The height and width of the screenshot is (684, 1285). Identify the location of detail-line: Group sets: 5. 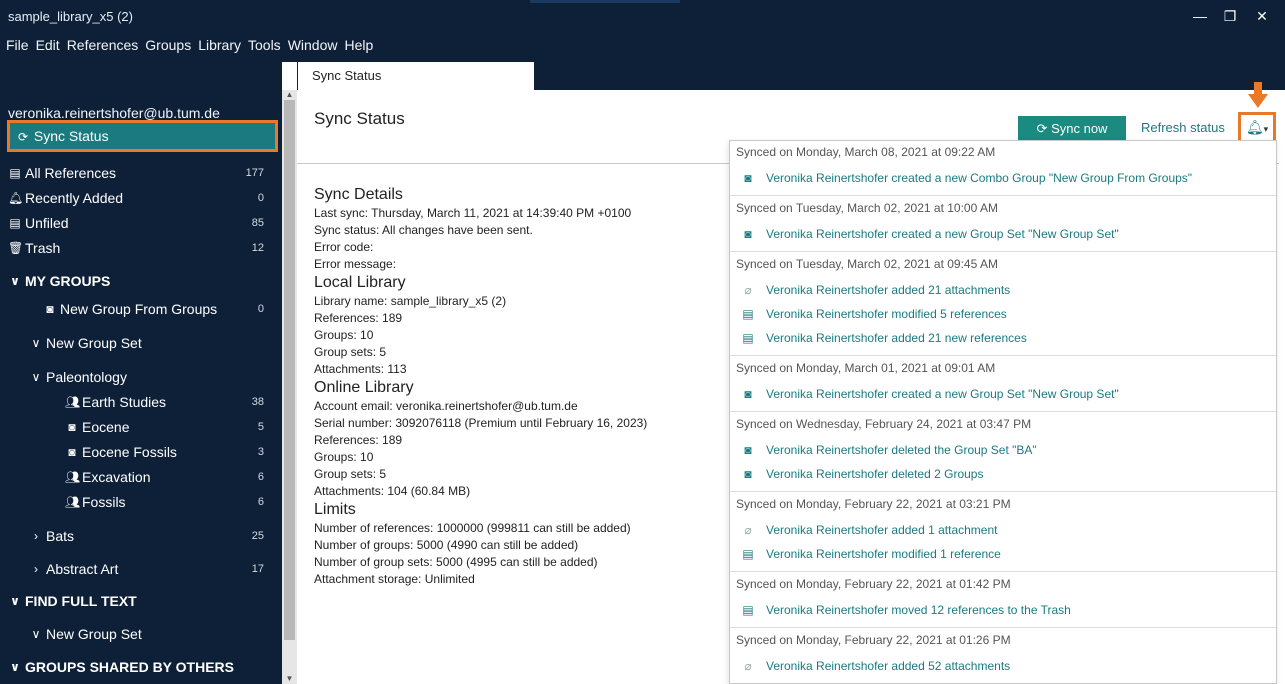
(350, 352).